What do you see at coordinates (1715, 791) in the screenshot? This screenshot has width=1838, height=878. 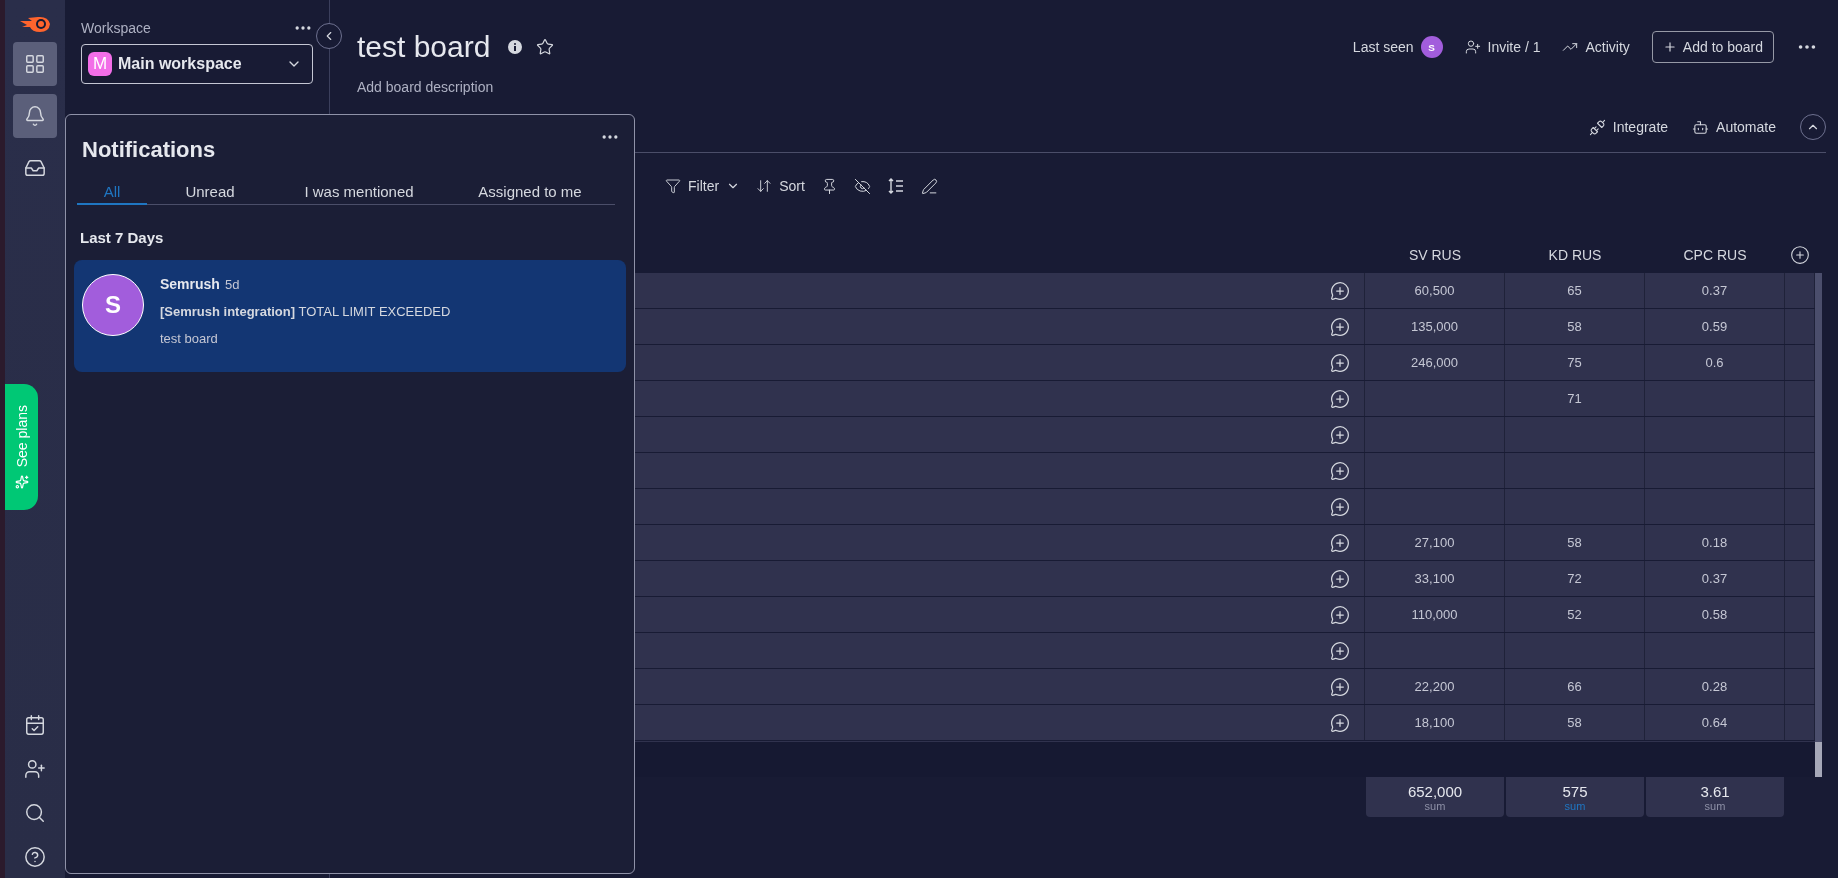 I see `sum-value: 3.61` at bounding box center [1715, 791].